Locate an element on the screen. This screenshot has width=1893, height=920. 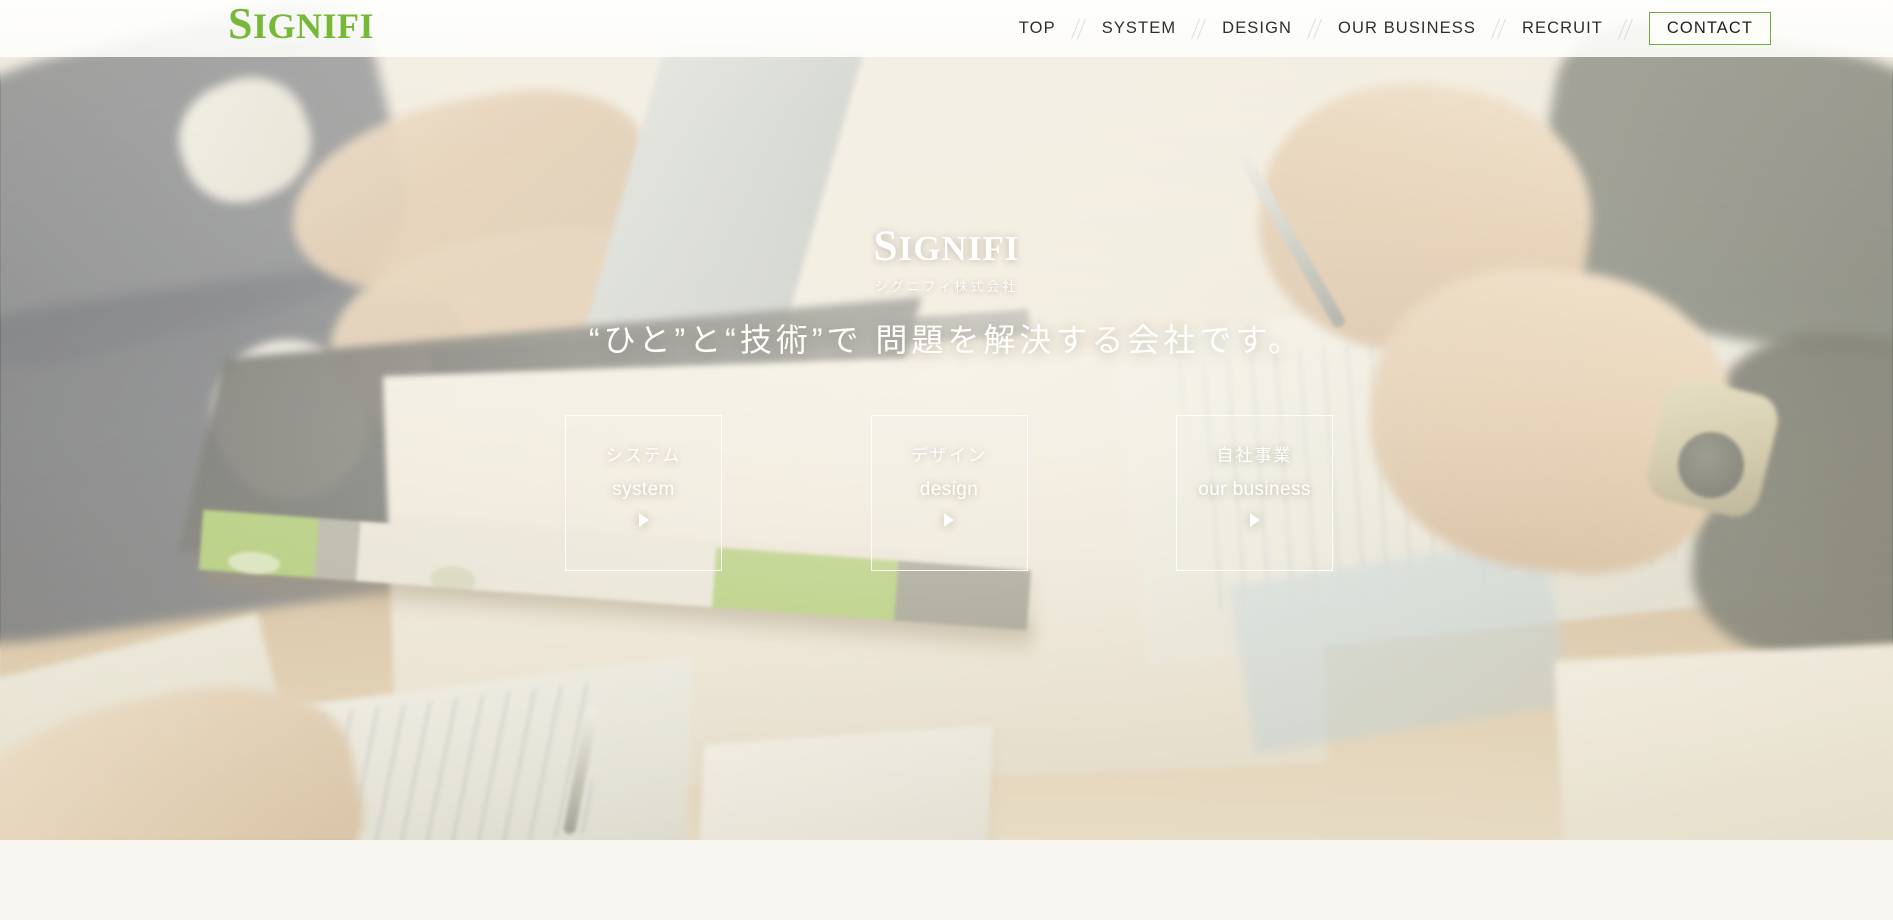
hero-card-system: システム system is located at coordinates (643, 493).